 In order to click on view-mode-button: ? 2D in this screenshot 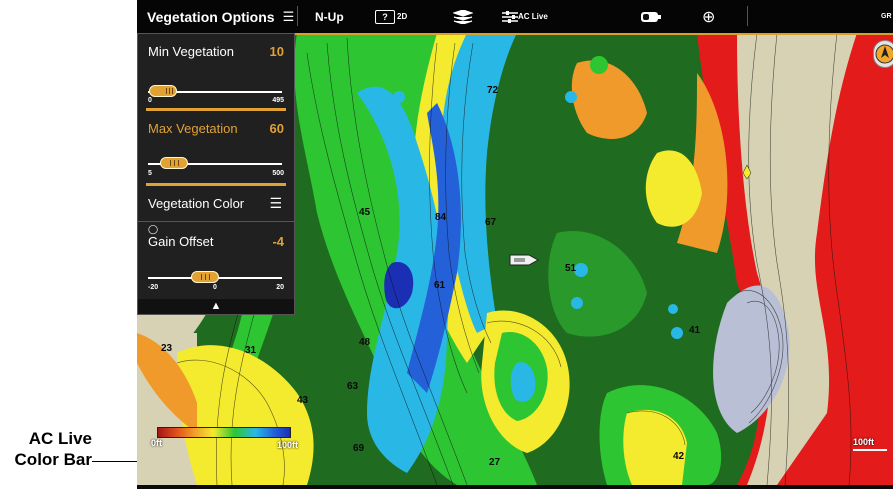, I will do `click(391, 16)`.